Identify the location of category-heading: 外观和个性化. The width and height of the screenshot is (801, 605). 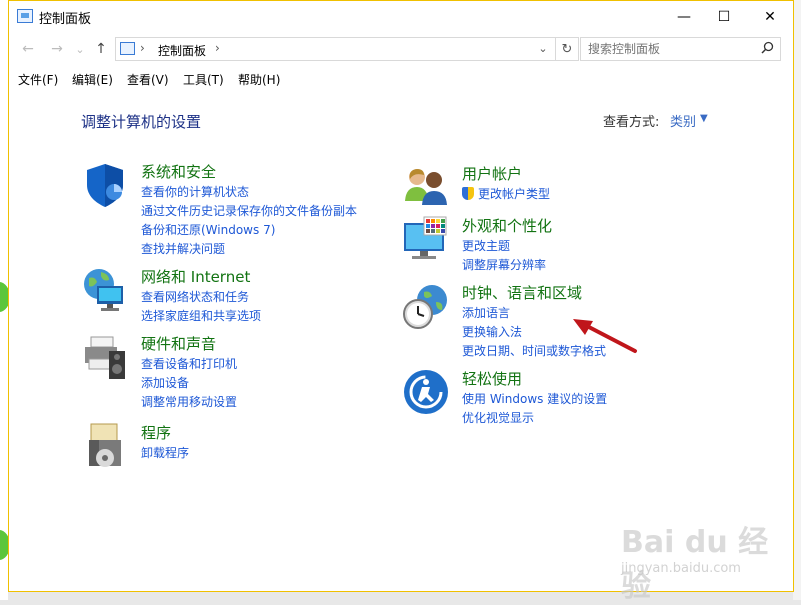
(507, 225).